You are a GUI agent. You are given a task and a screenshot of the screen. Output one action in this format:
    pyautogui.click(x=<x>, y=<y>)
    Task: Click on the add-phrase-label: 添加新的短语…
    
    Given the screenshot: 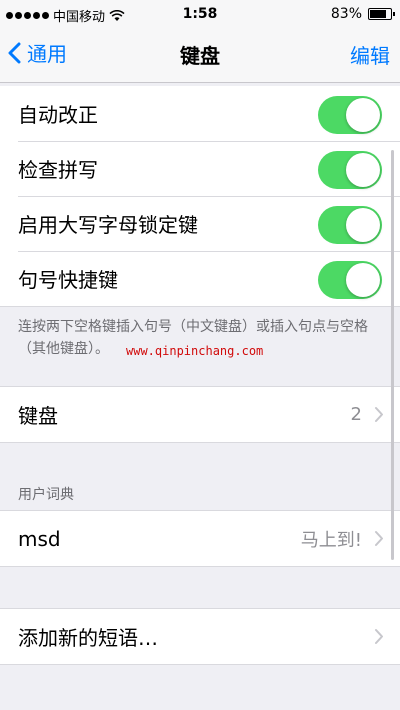 What is the action you would take?
    pyautogui.click(x=88, y=638)
    